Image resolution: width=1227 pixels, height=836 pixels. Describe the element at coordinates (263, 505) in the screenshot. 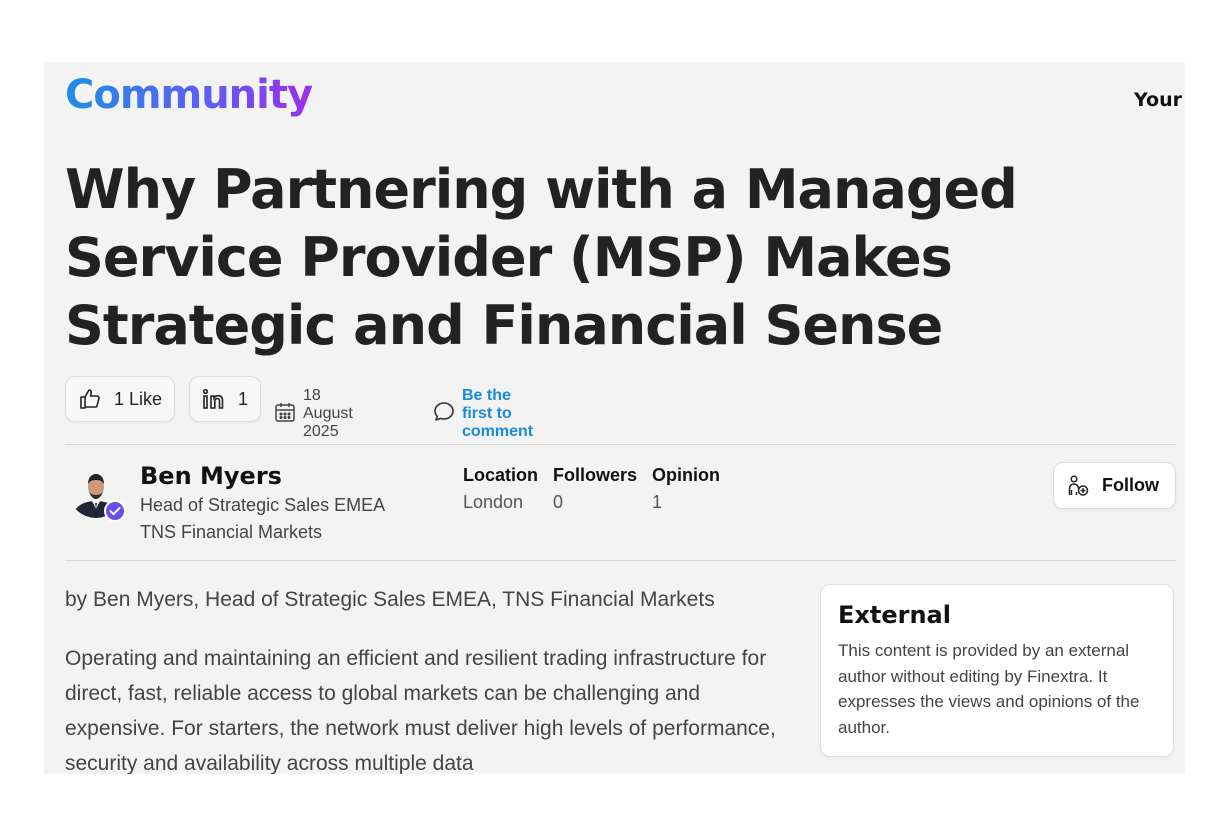

I see `author-role: Head of Strategic Sales EMEA` at that location.